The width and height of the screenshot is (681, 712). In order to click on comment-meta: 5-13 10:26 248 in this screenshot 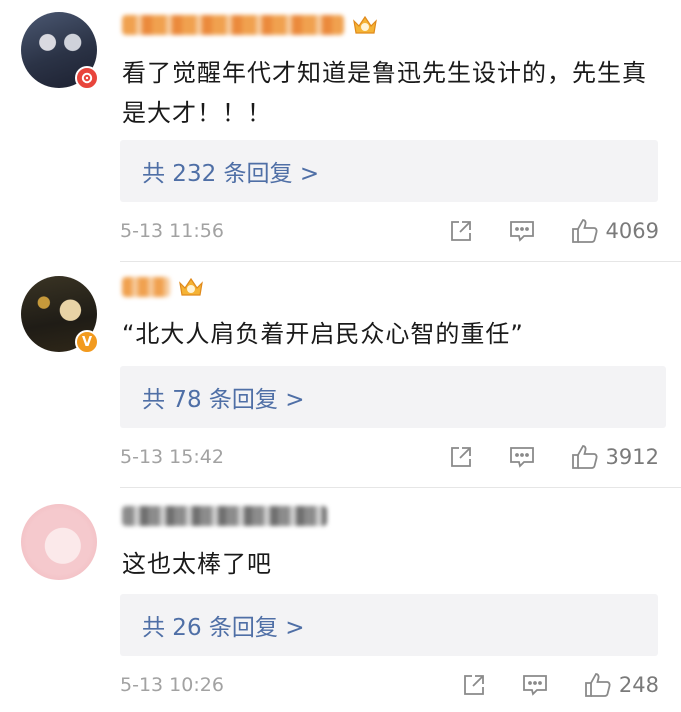, I will do `click(389, 685)`.